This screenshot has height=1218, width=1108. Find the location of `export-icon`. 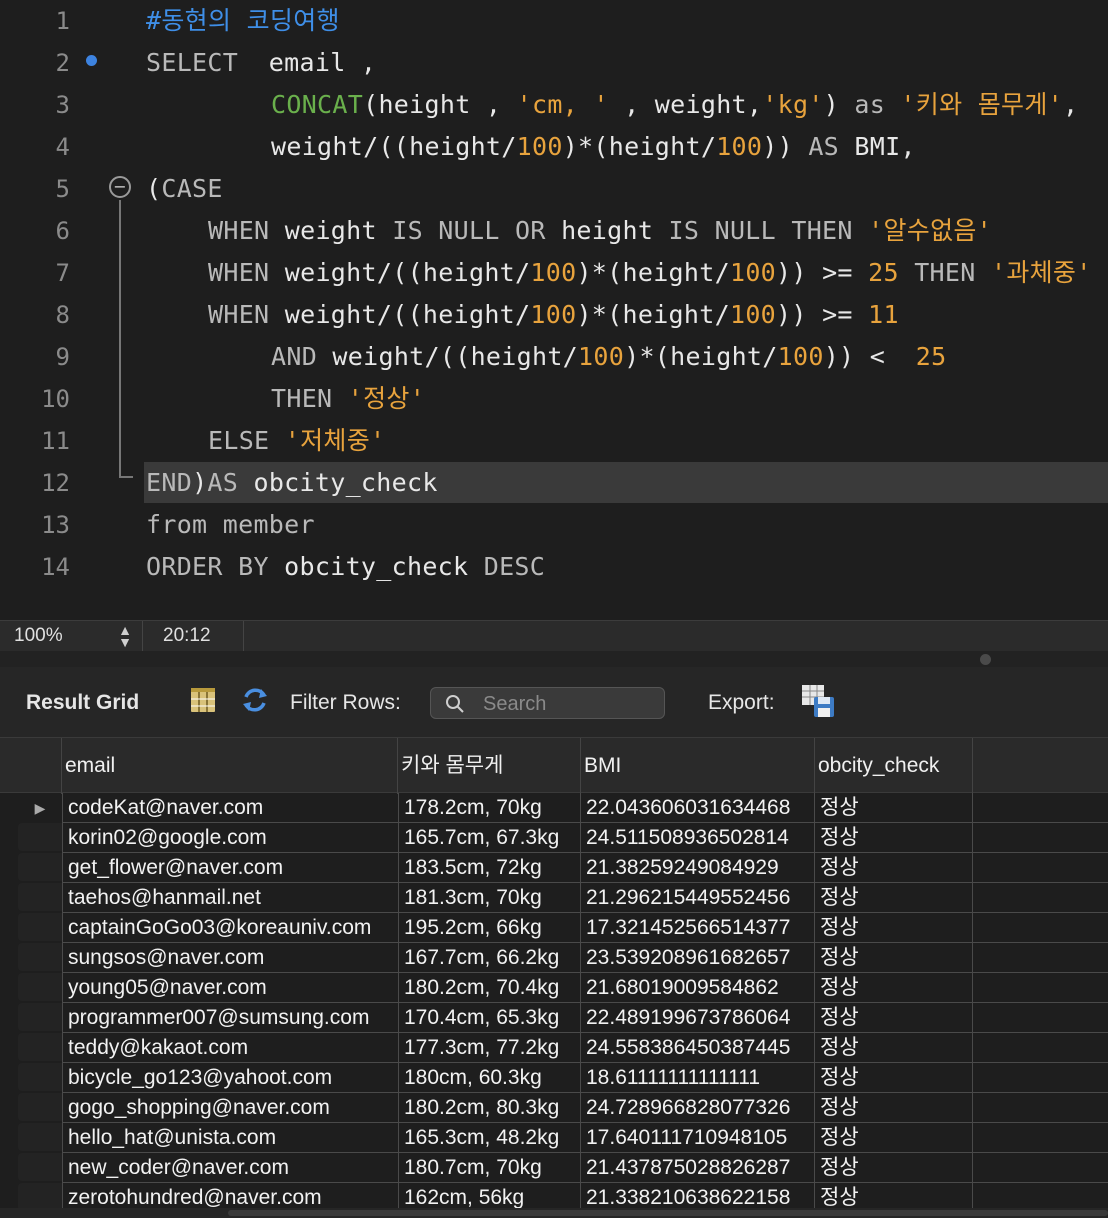

export-icon is located at coordinates (818, 701).